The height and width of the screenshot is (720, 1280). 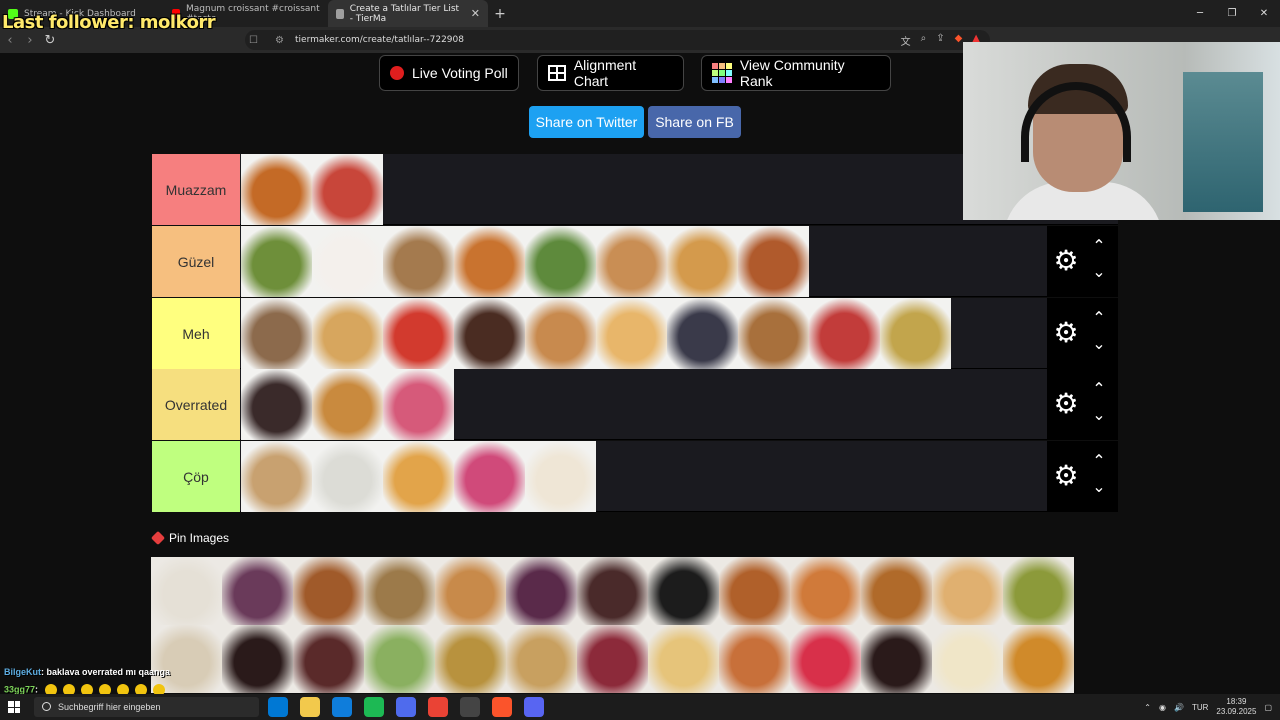 What do you see at coordinates (253, 40) in the screenshot?
I see `bookmark-icon: ☐` at bounding box center [253, 40].